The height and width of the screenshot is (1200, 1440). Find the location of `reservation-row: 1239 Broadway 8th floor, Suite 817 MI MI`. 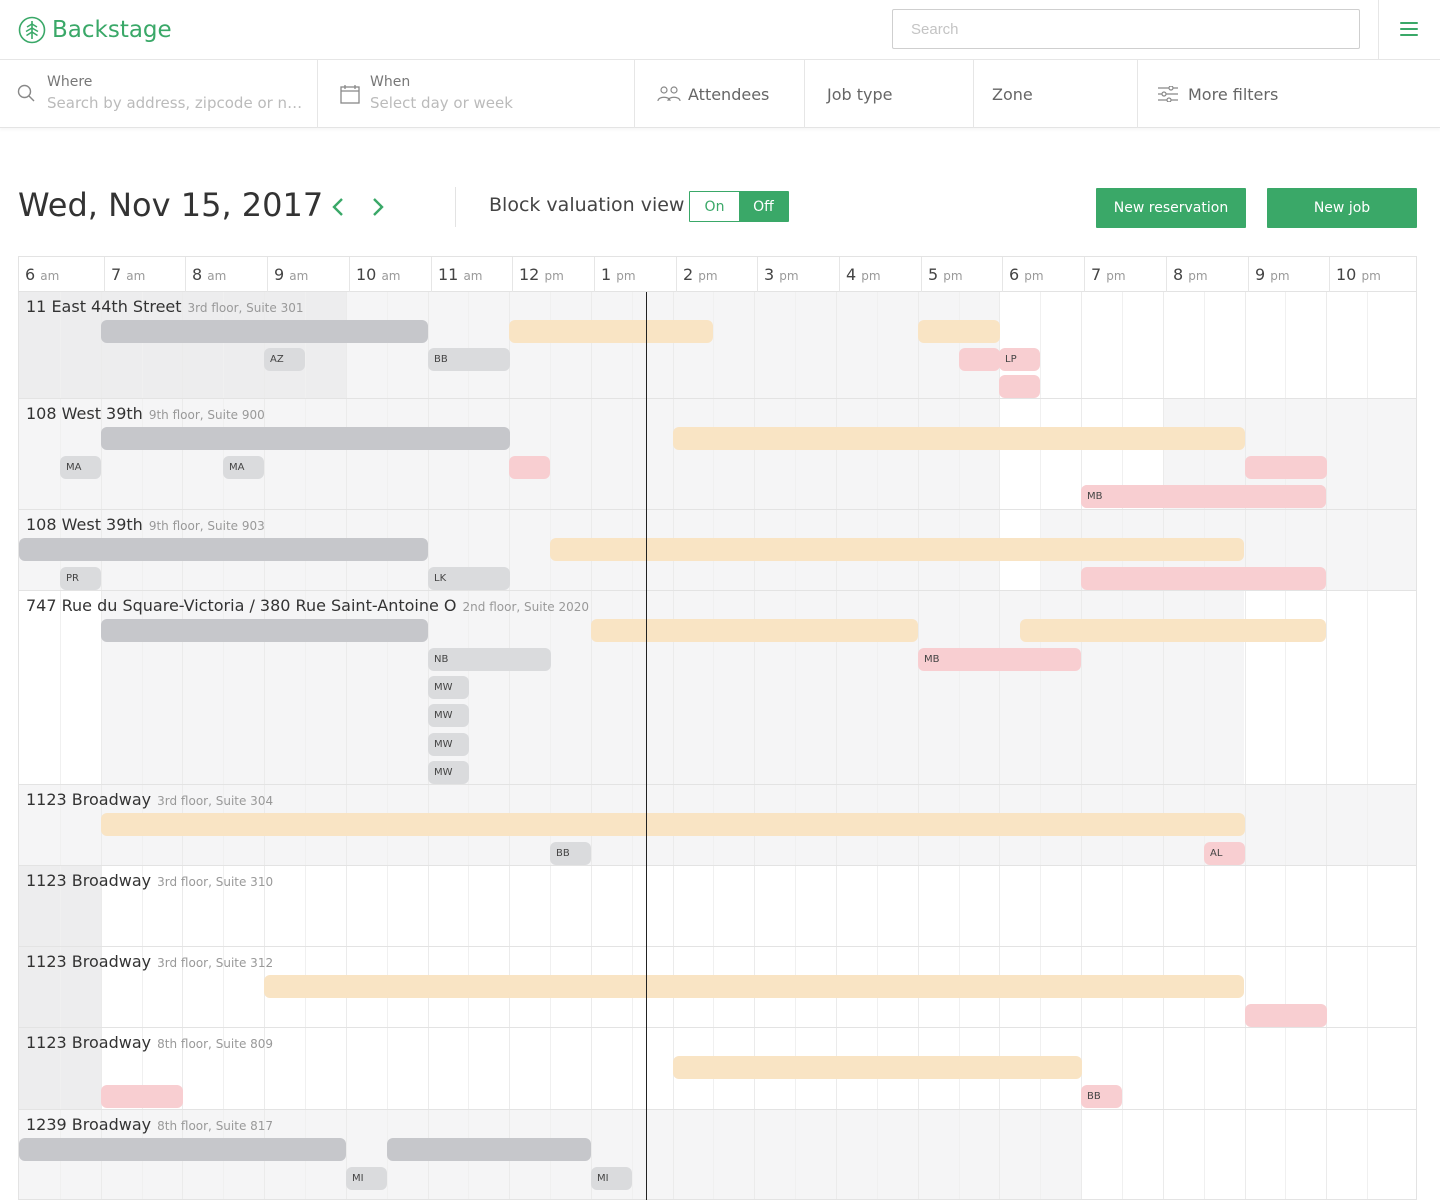

reservation-row: 1239 Broadway 8th floor, Suite 817 MI MI is located at coordinates (717, 1155).